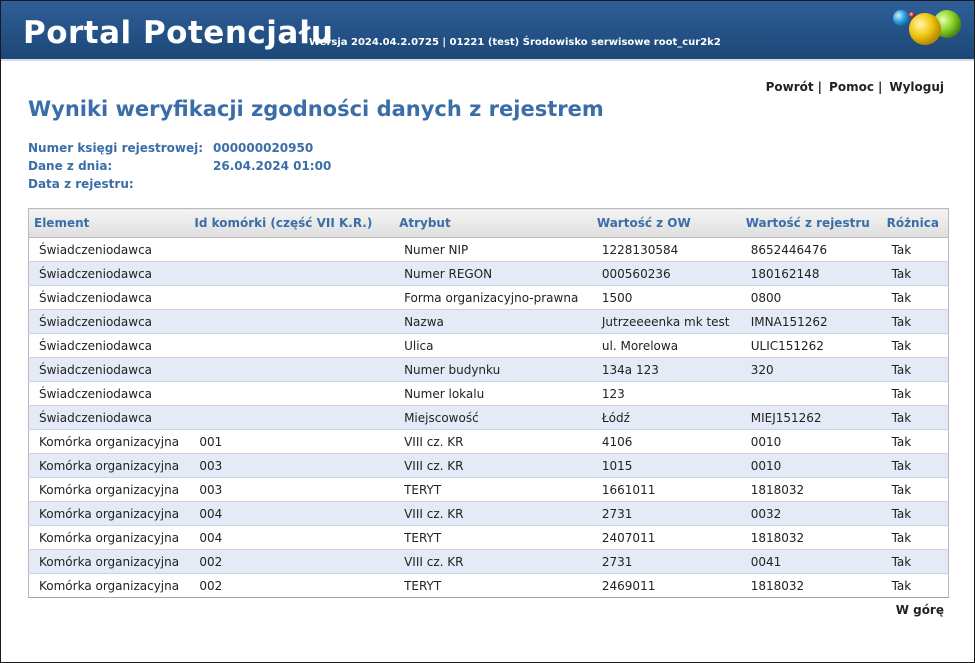  Describe the element at coordinates (292, 561) in the screenshot. I see `cell-id: 002` at that location.